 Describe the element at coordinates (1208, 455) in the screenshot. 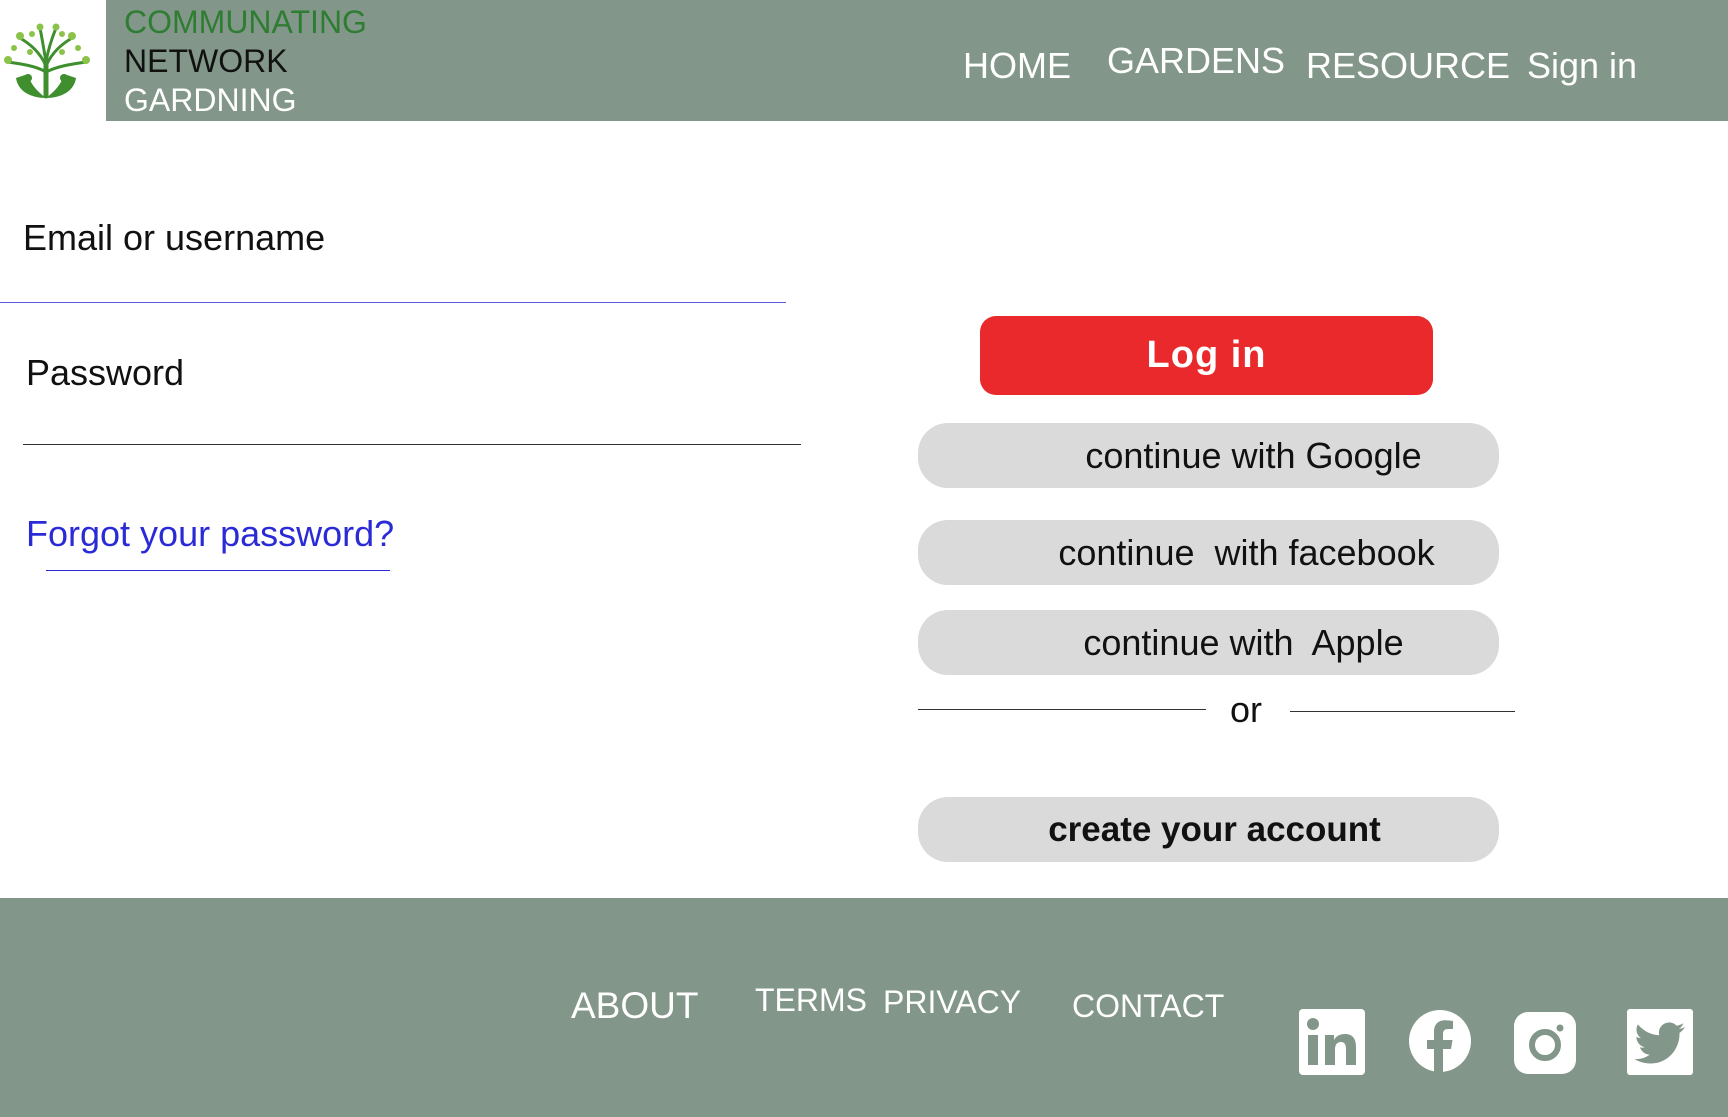

I see `continue-google-button: continue with Google` at that location.